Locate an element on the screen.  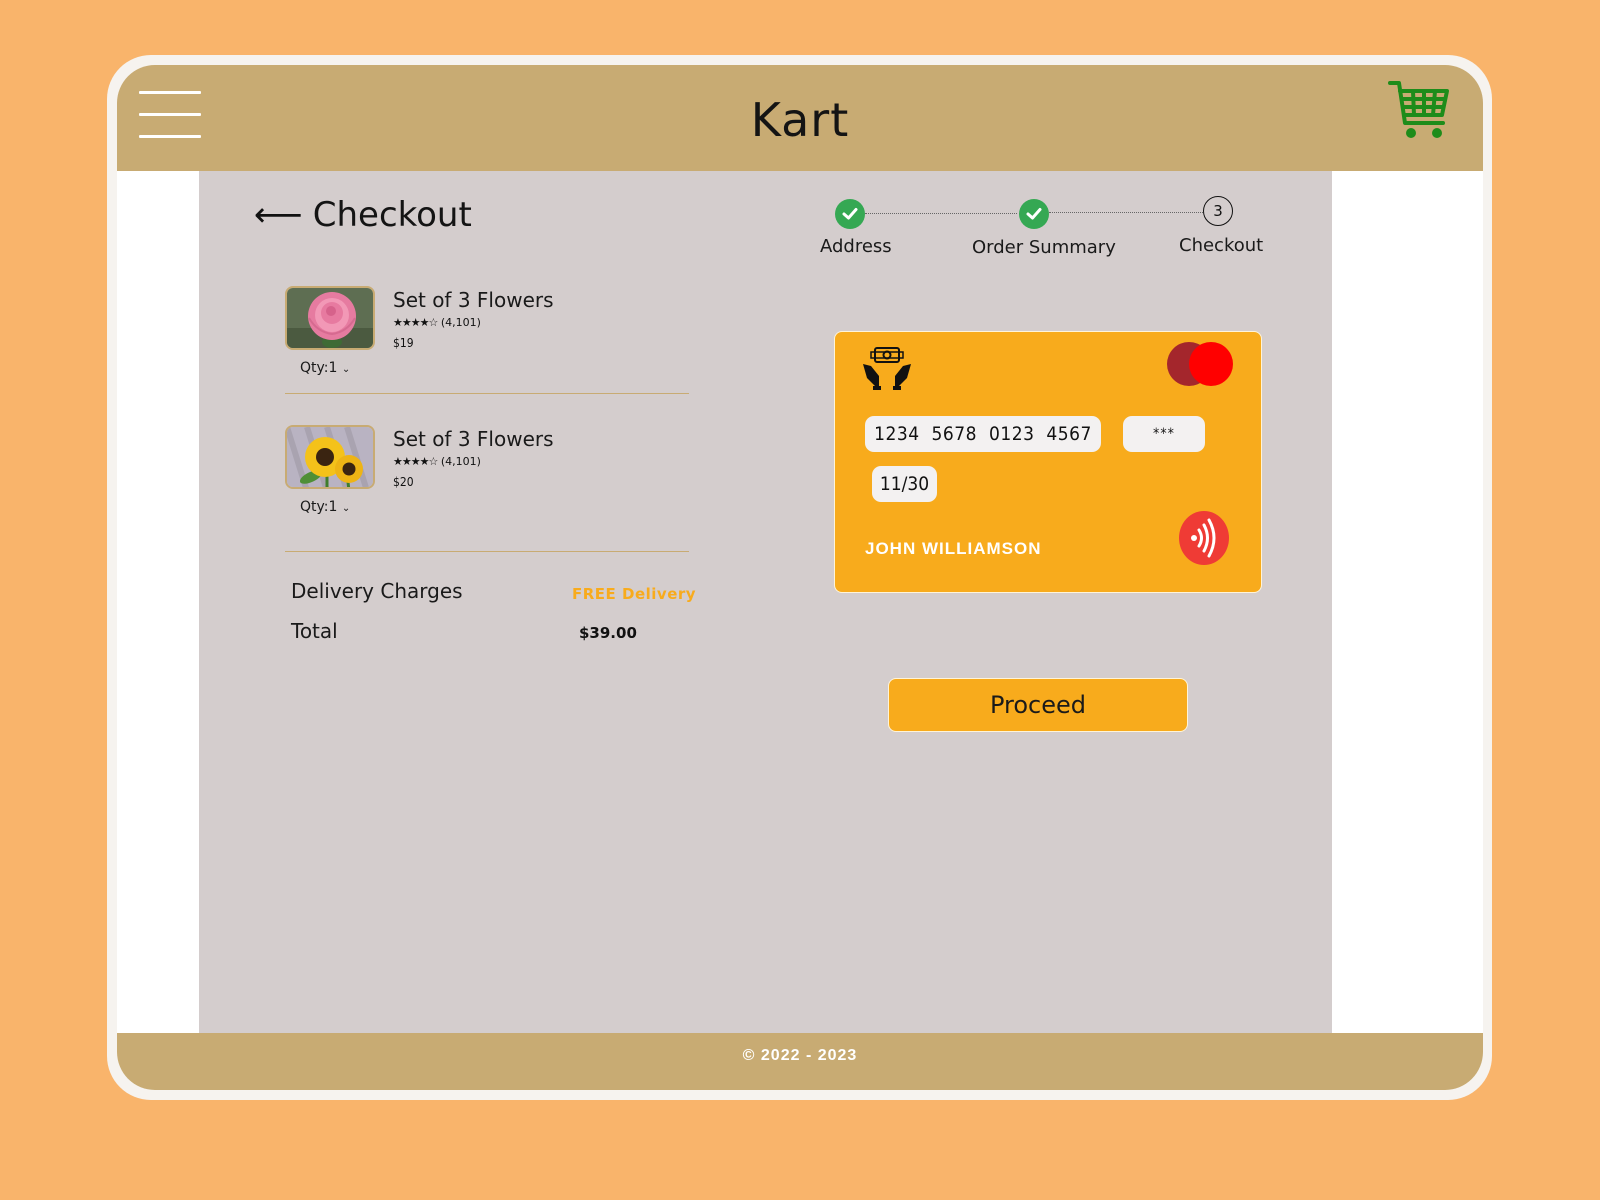
step-label-order-summary: Order Summary is located at coordinates (1044, 247).